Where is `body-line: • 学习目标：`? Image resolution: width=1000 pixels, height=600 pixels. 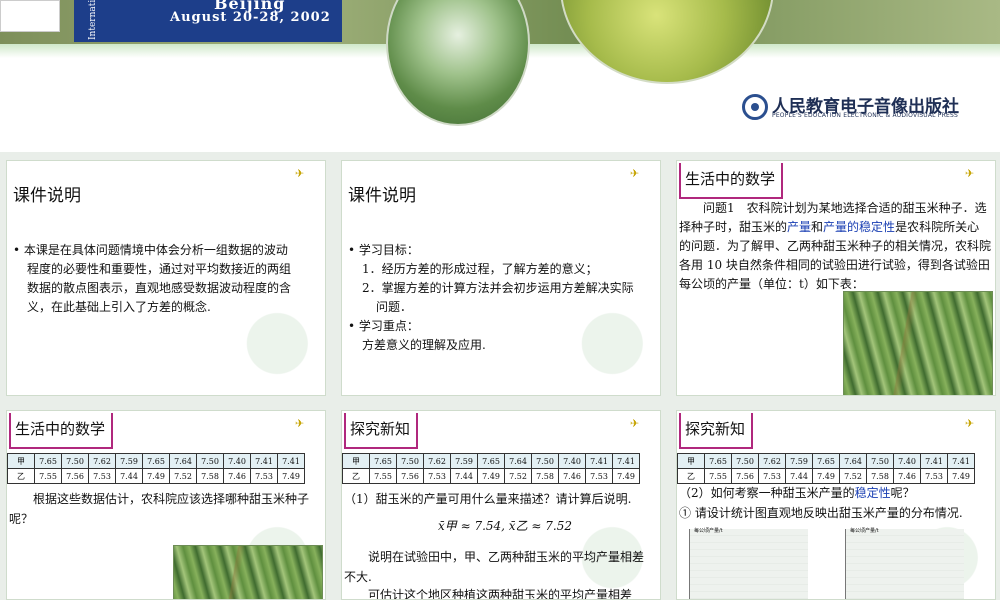 body-line: • 学习目标： is located at coordinates (383, 250).